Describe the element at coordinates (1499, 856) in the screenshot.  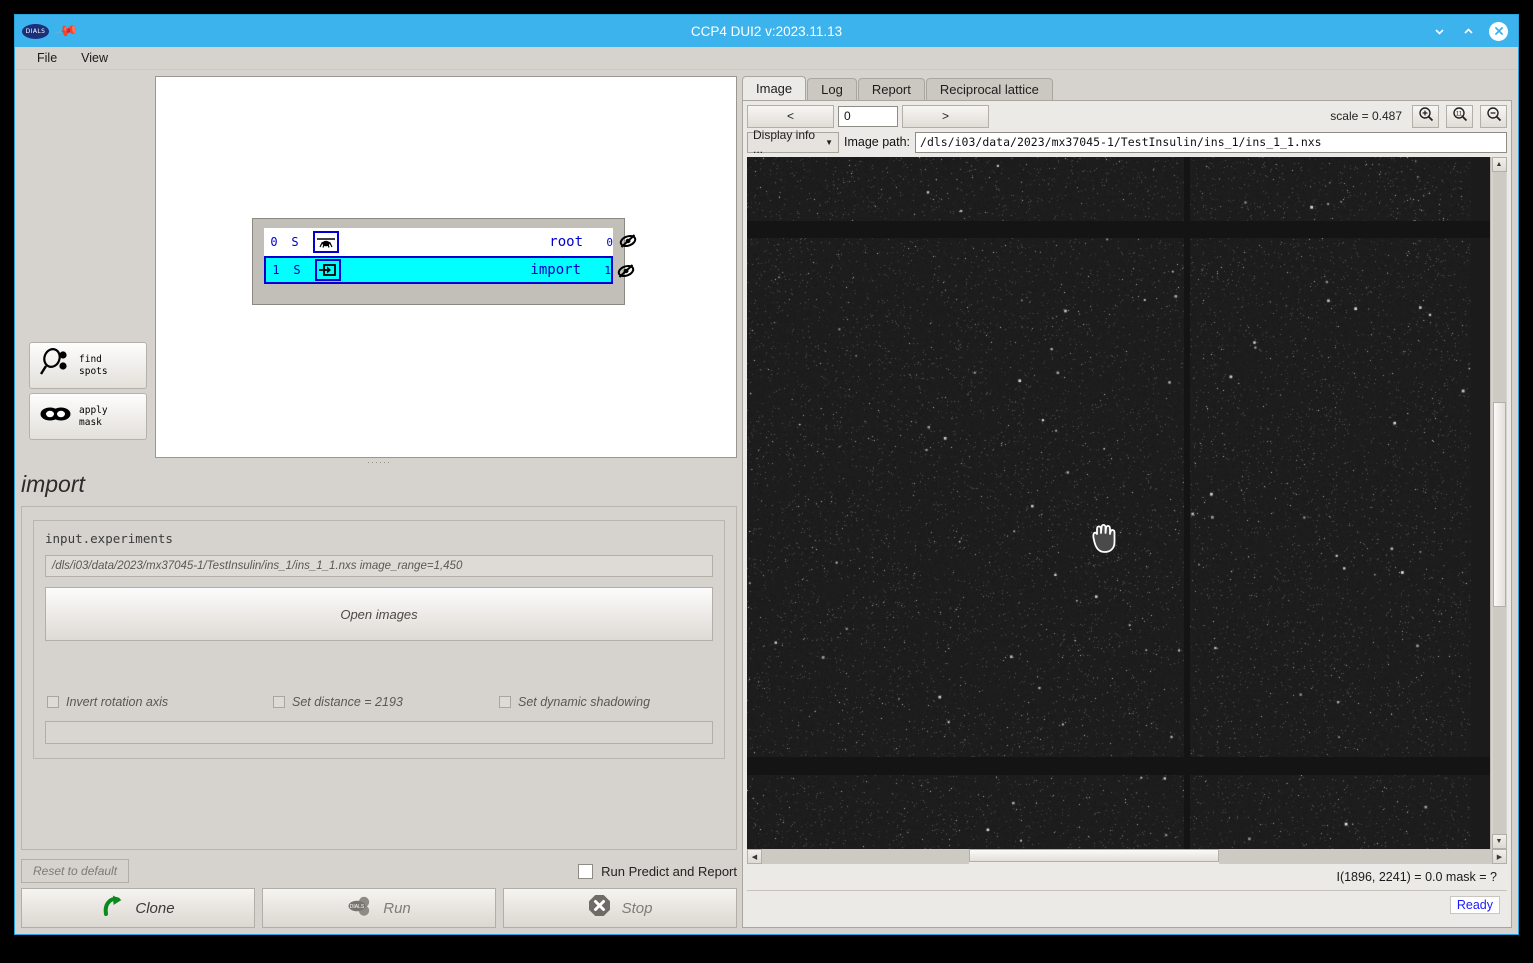
I see `scroll-right-button: ▶` at that location.